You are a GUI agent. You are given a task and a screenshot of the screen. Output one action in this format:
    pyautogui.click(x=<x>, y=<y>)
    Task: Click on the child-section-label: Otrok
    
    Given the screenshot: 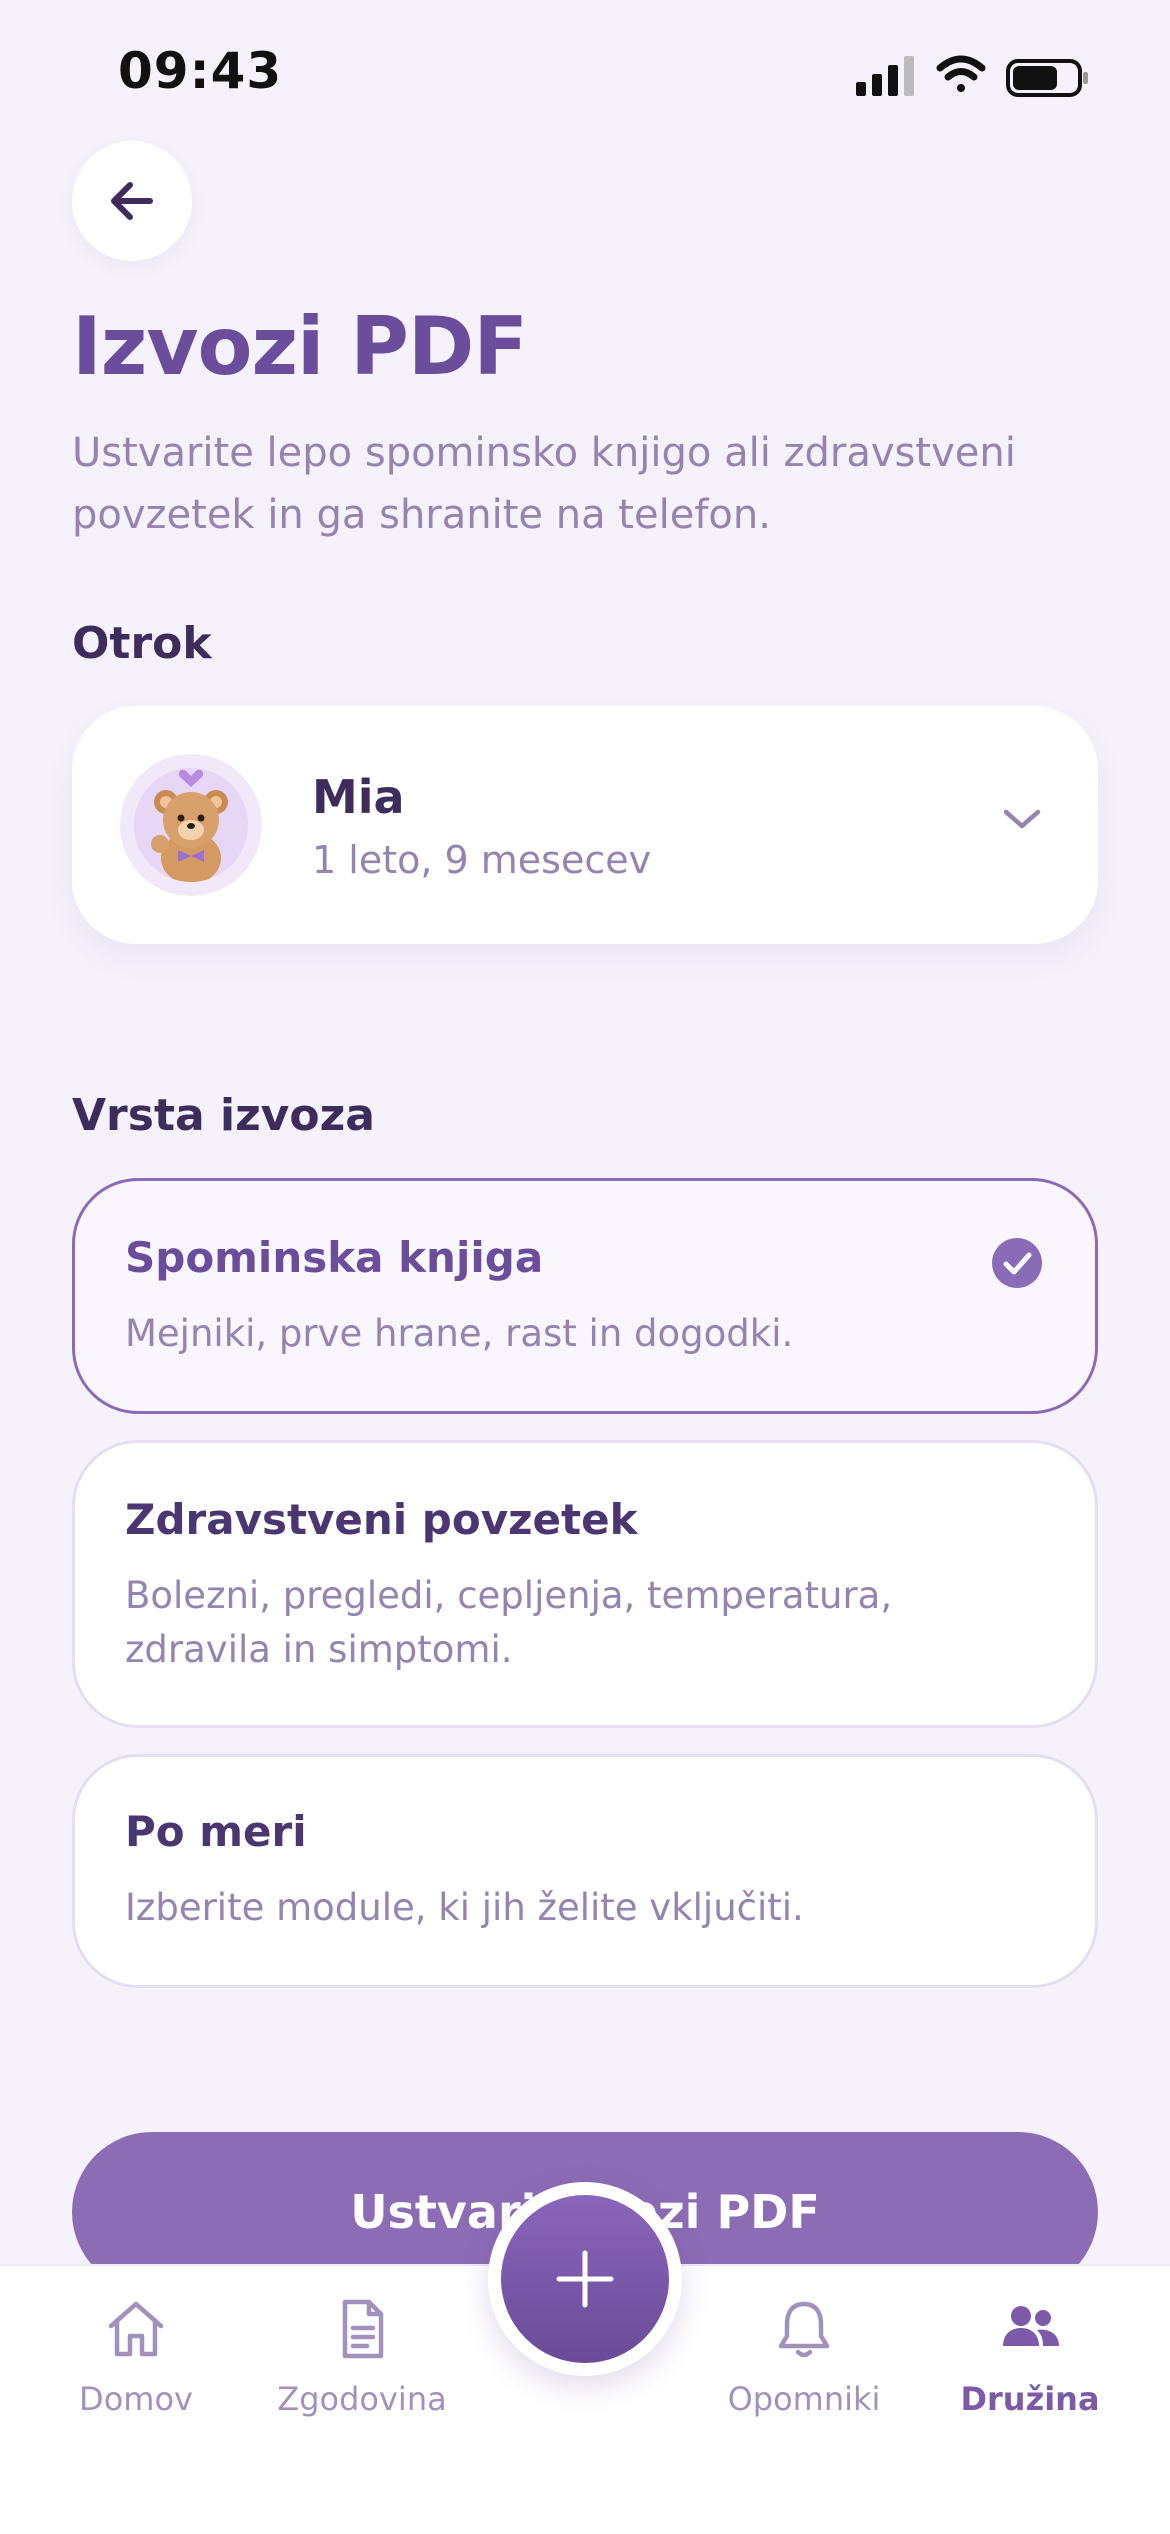 What is the action you would take?
    pyautogui.click(x=142, y=643)
    